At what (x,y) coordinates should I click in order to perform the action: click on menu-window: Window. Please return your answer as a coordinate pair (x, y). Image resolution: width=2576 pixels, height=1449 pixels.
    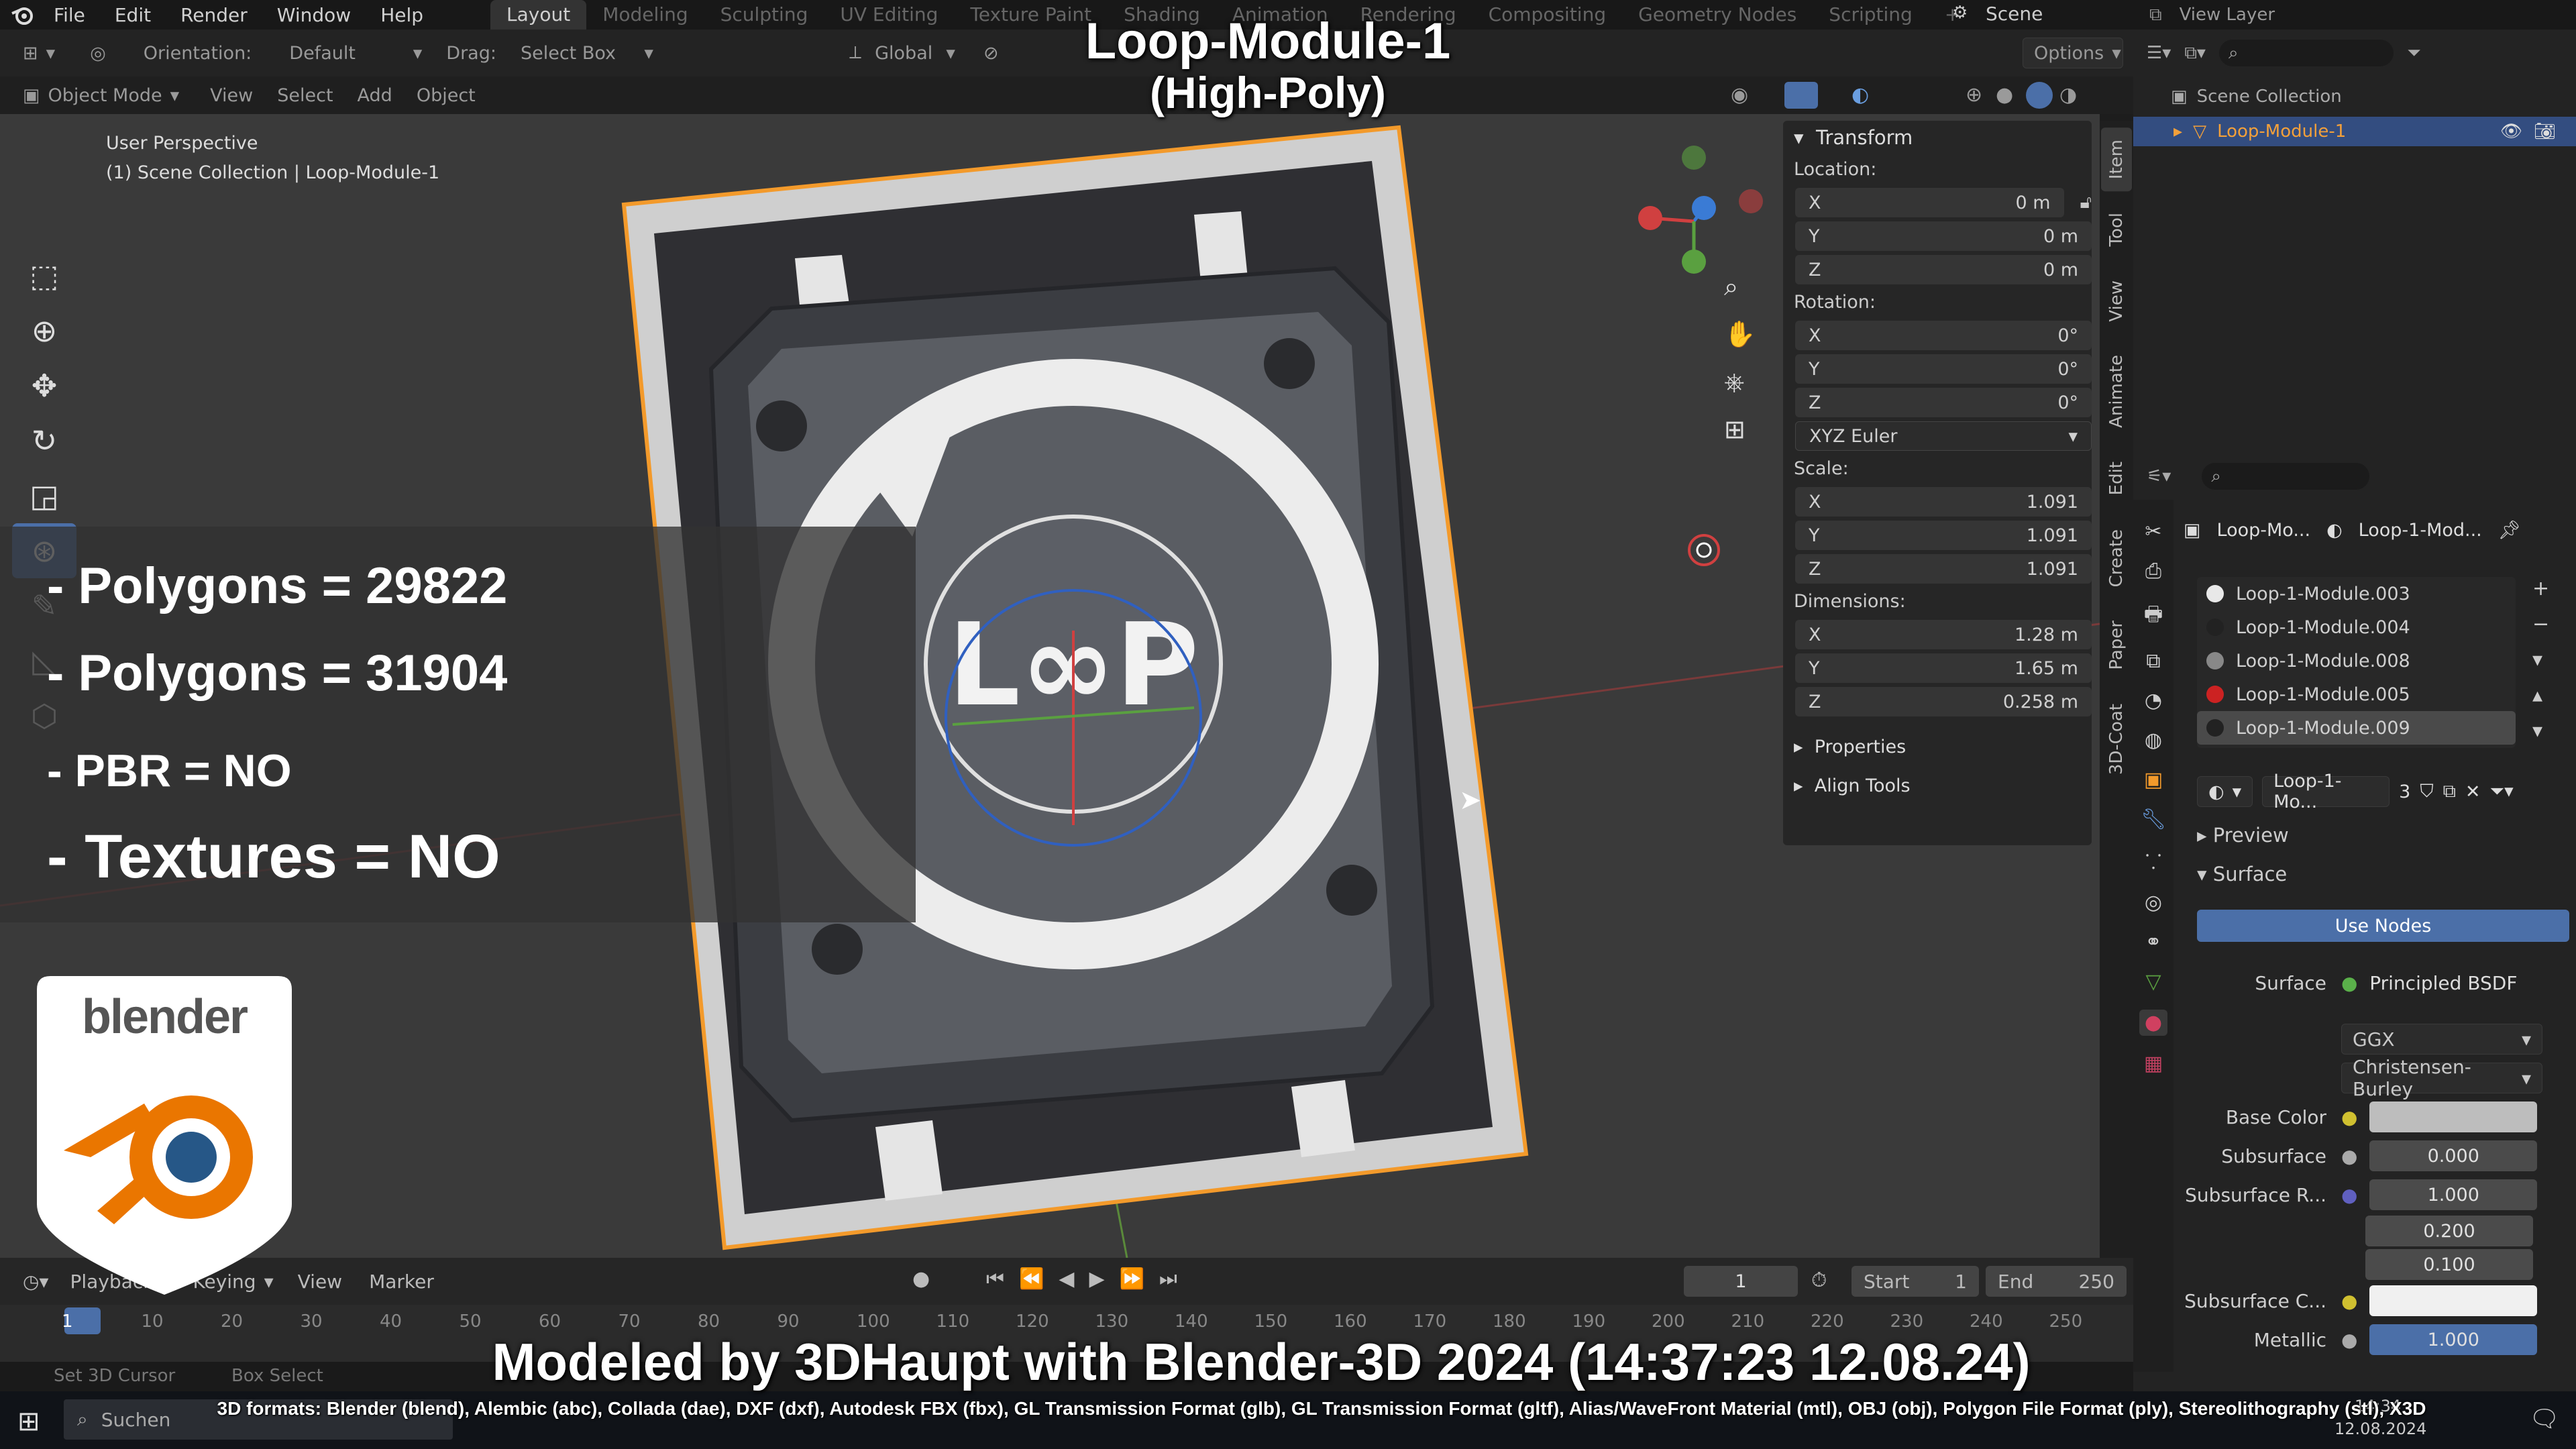
    Looking at the image, I should click on (314, 15).